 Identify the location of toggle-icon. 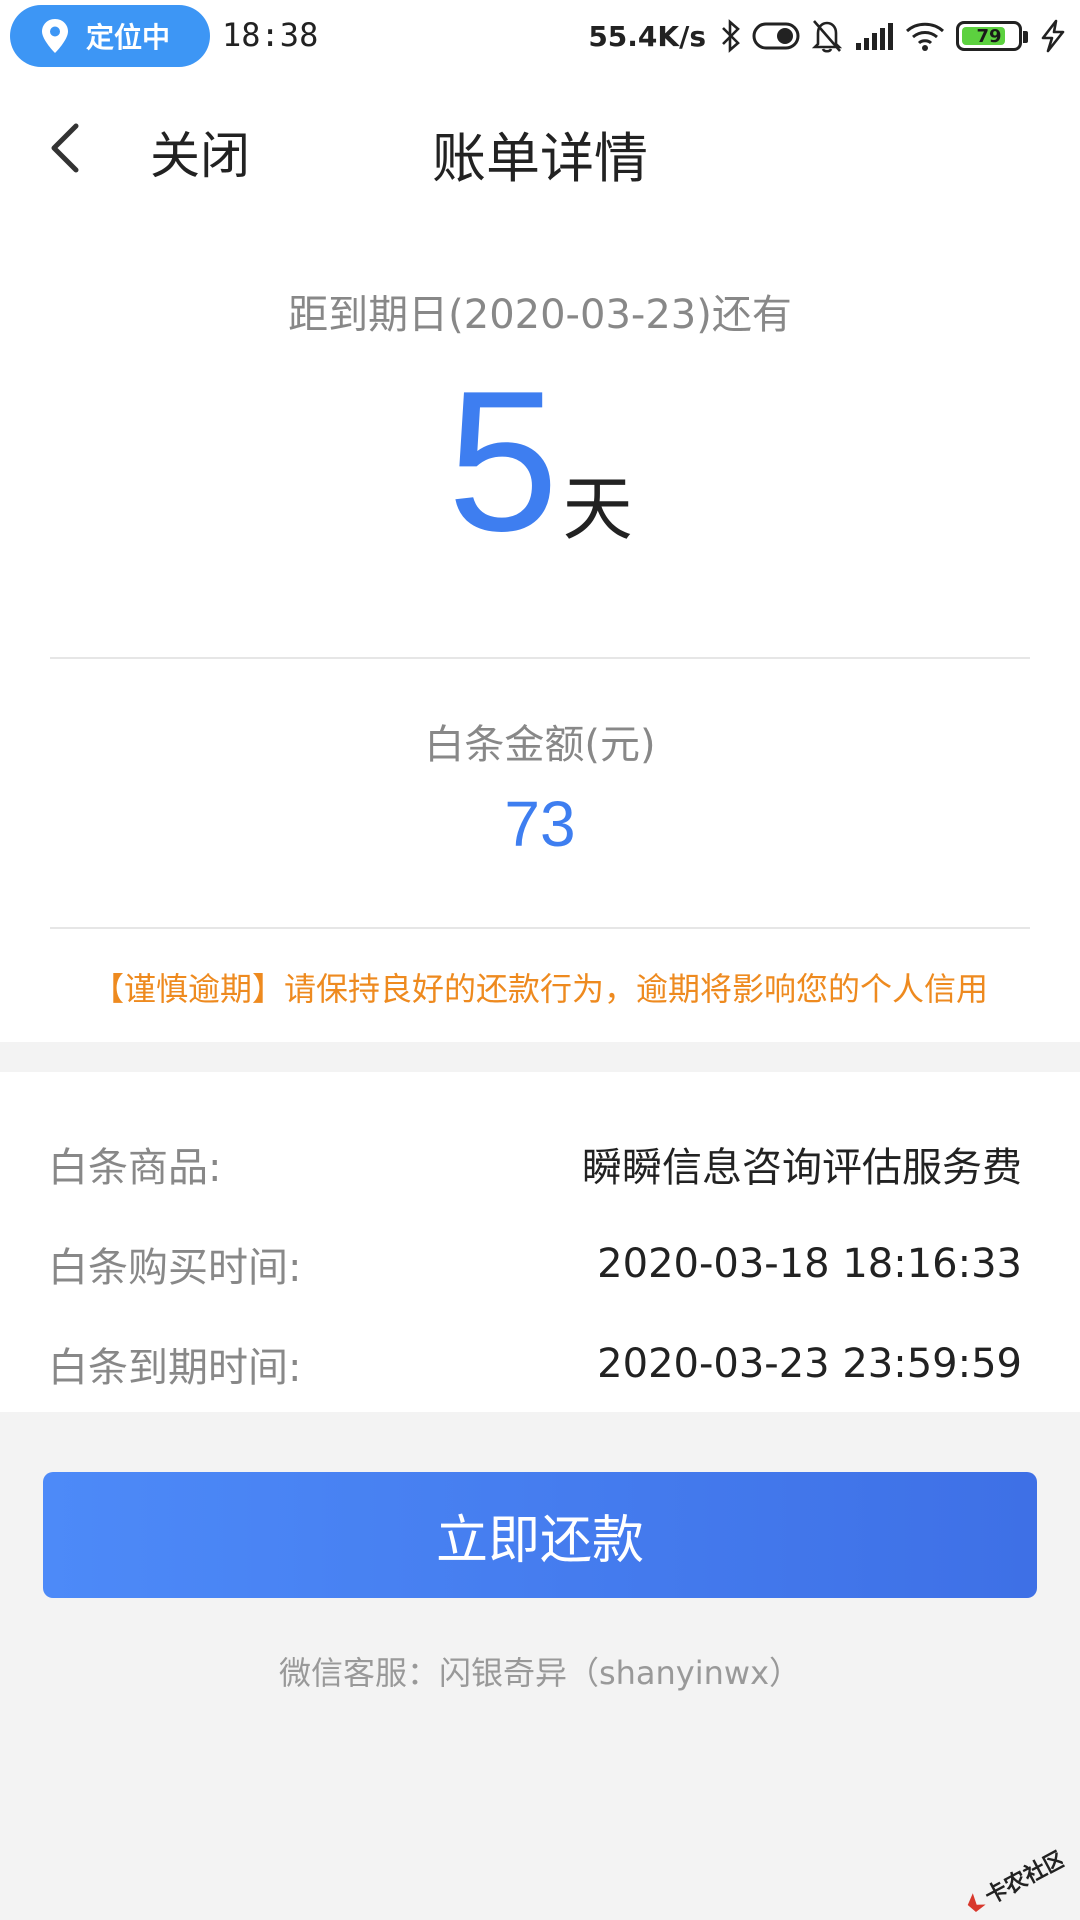
(776, 36).